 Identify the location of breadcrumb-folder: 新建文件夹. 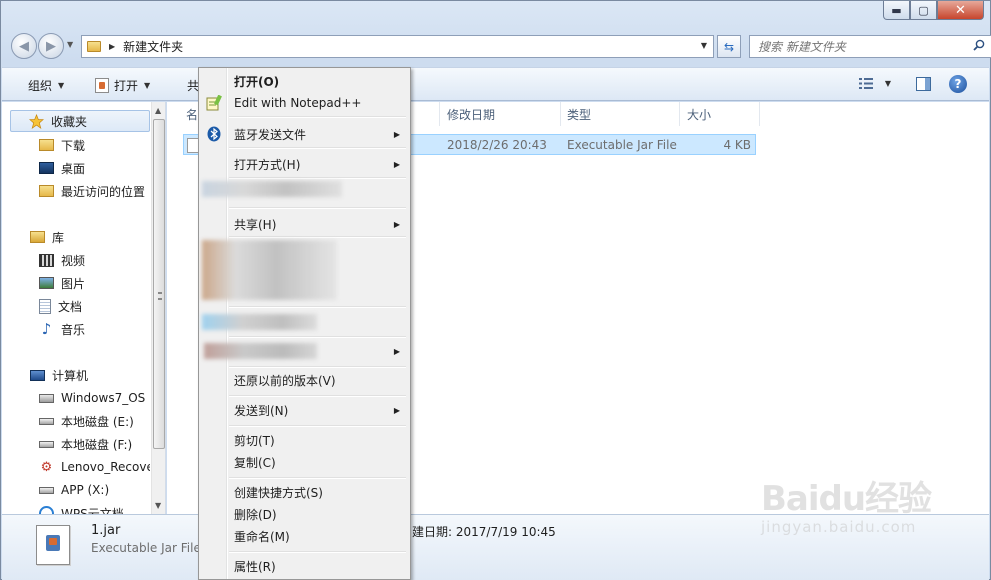
(153, 46).